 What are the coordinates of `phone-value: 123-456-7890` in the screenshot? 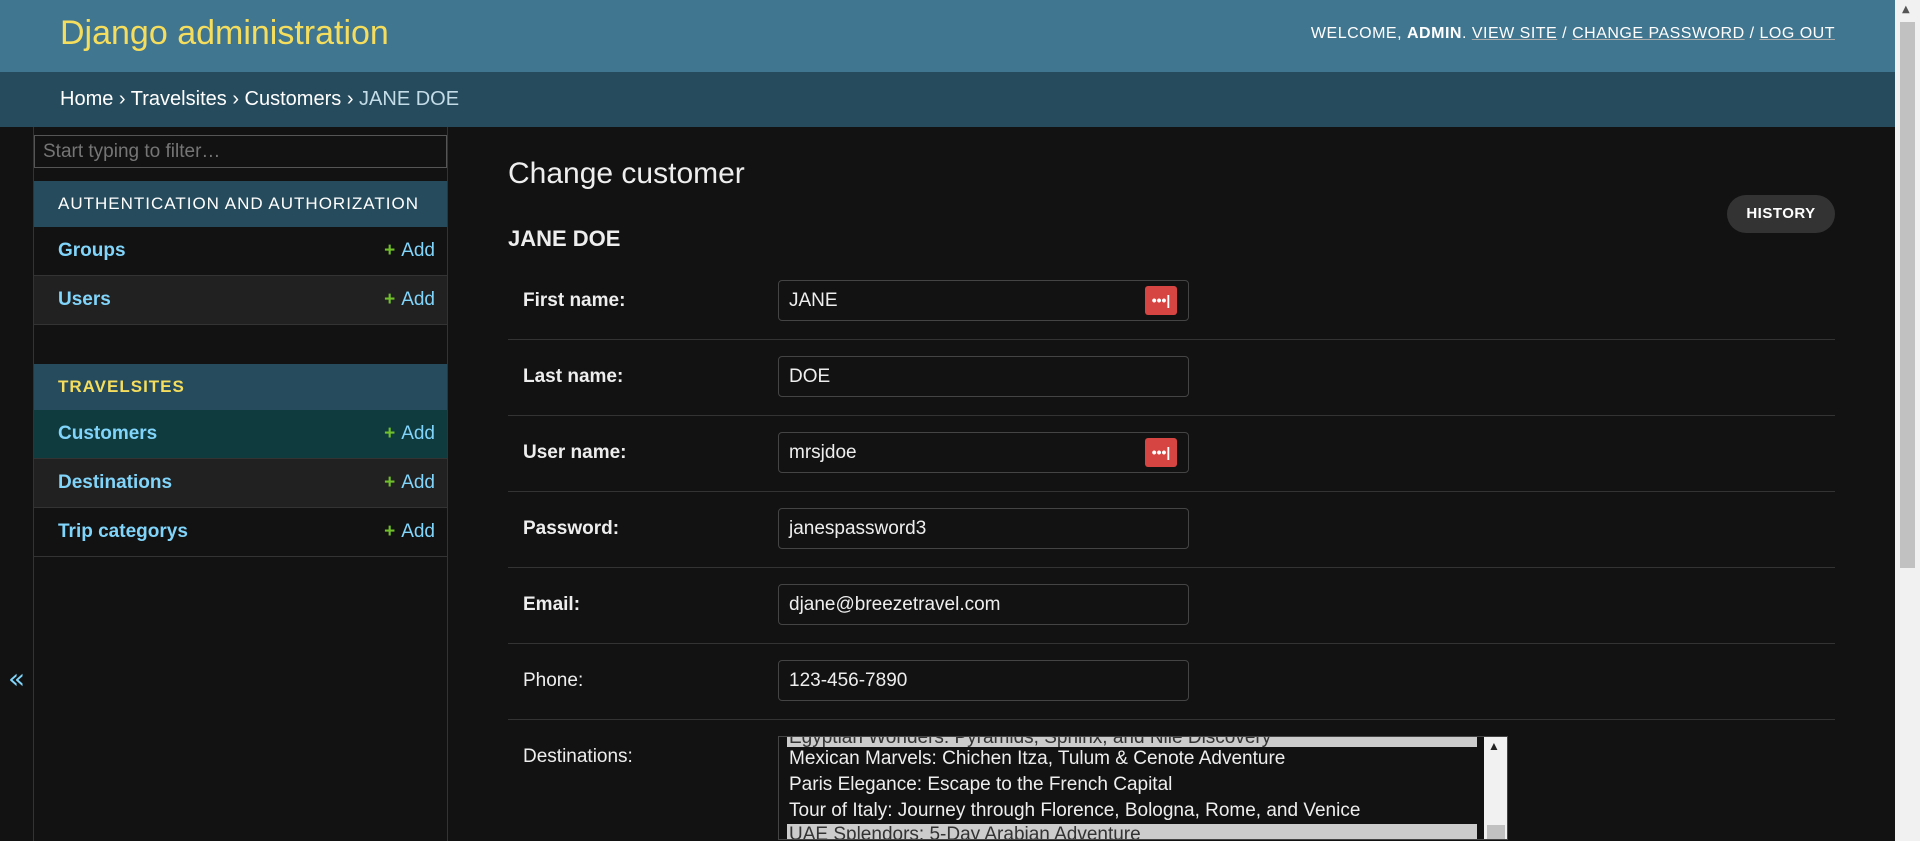 It's located at (848, 680).